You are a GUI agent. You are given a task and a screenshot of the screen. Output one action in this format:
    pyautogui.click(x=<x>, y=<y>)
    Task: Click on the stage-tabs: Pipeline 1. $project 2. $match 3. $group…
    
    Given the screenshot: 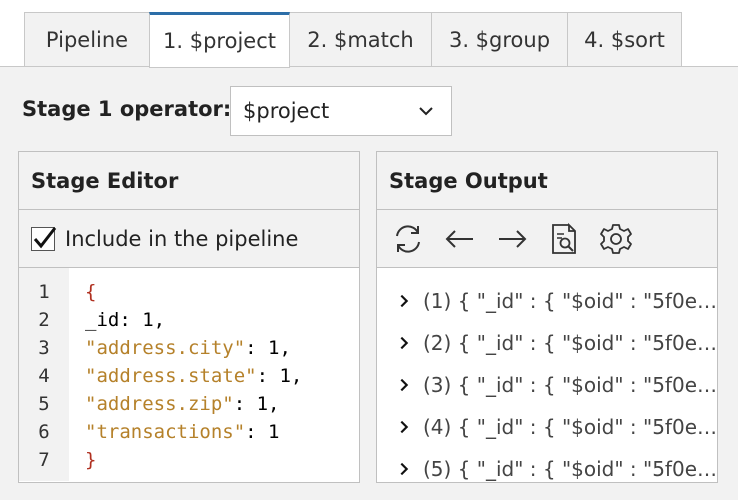 What is the action you would take?
    pyautogui.click(x=353, y=40)
    